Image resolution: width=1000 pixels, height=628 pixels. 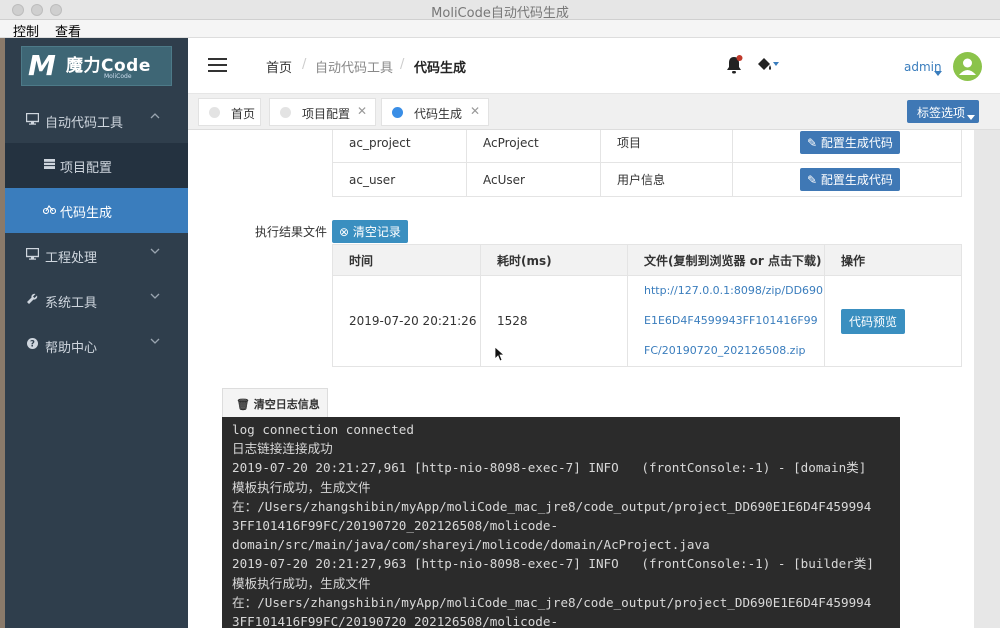 I want to click on breadcrumb-current: 代码生成, so click(x=440, y=68).